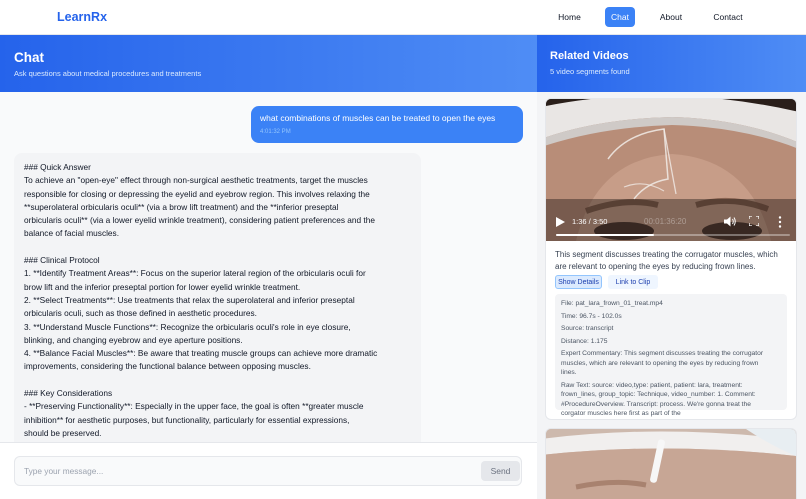 The image size is (806, 499). What do you see at coordinates (591, 316) in the screenshot?
I see `detail-time: Time: 96.7s - 102.0s` at bounding box center [591, 316].